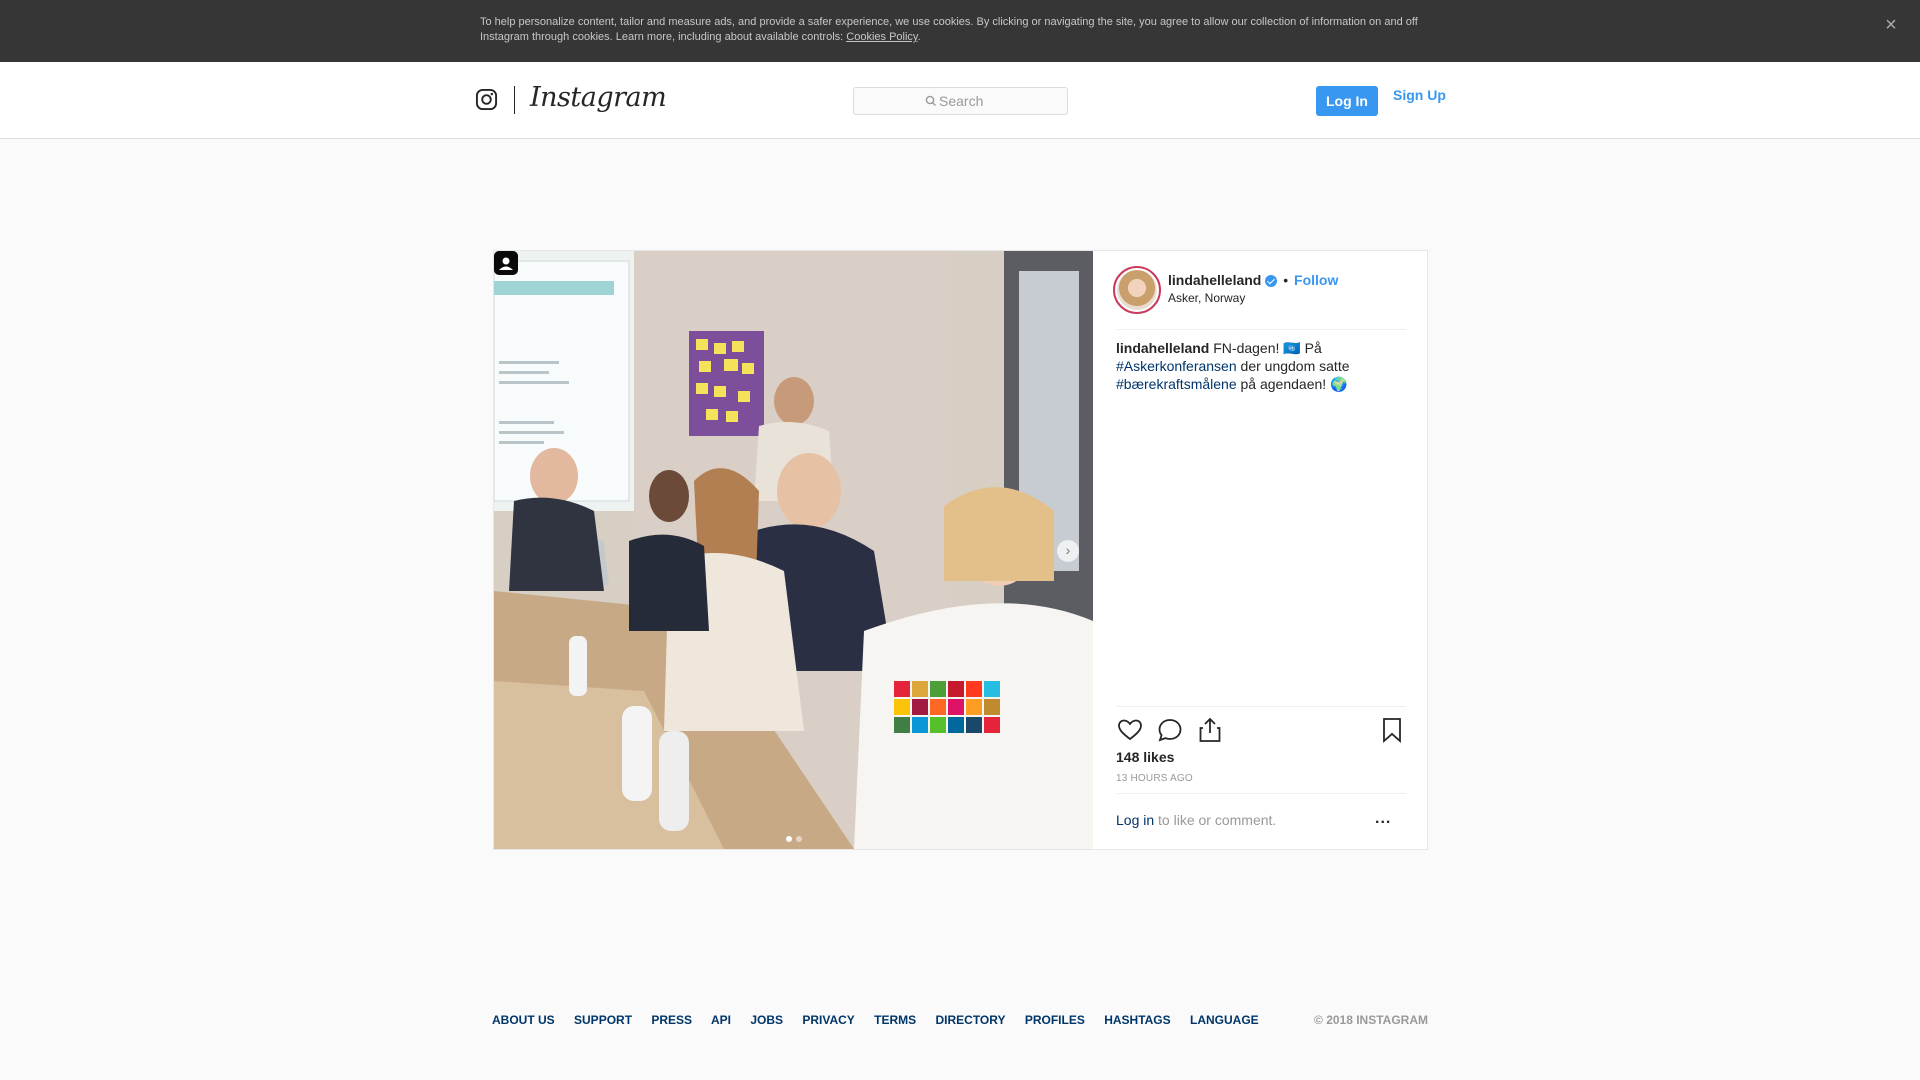  What do you see at coordinates (506, 263) in the screenshot?
I see `tagged-people-icon` at bounding box center [506, 263].